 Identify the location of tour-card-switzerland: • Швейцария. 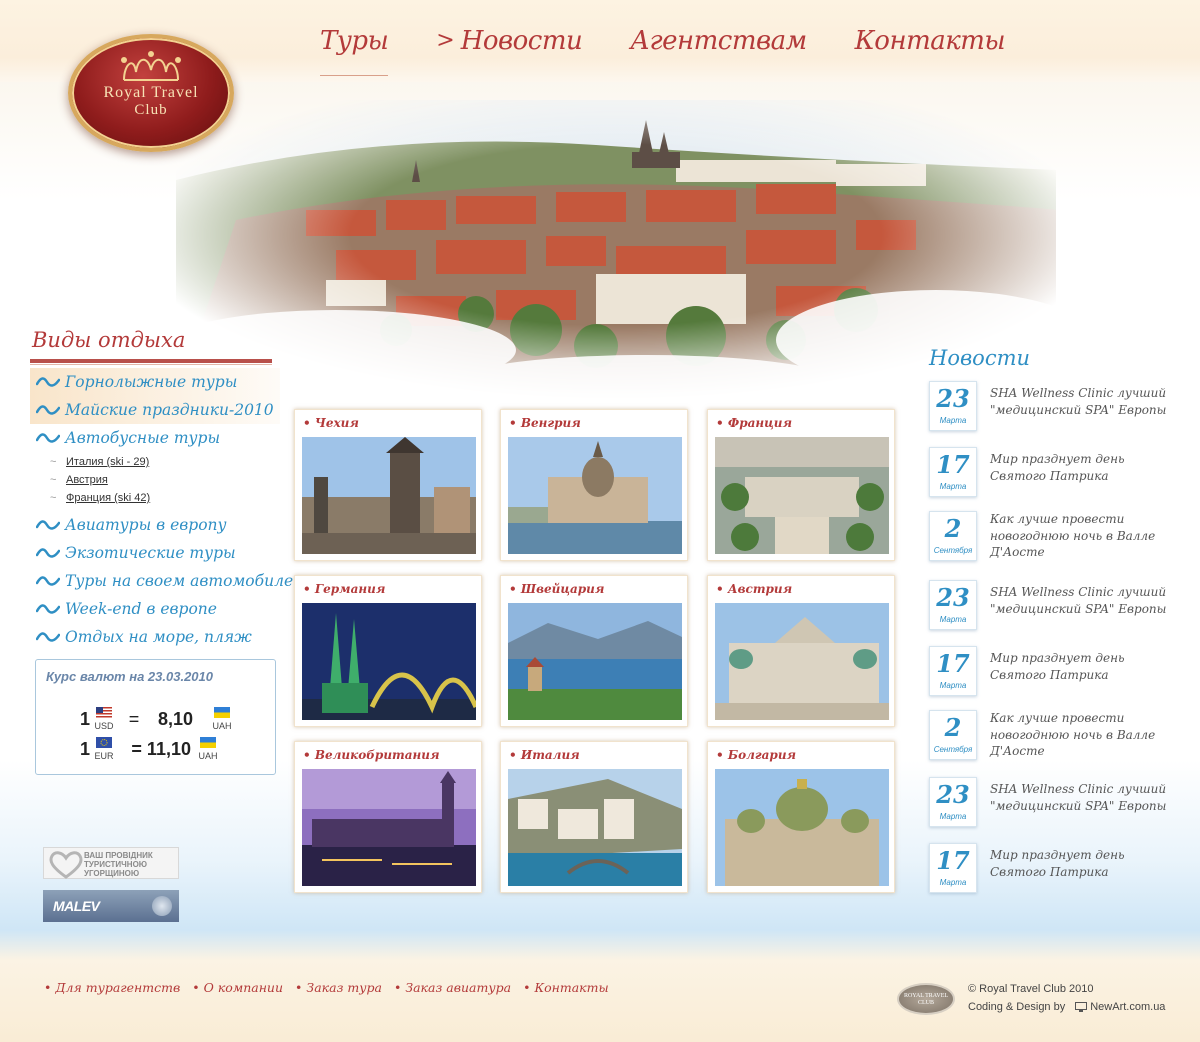
(594, 651).